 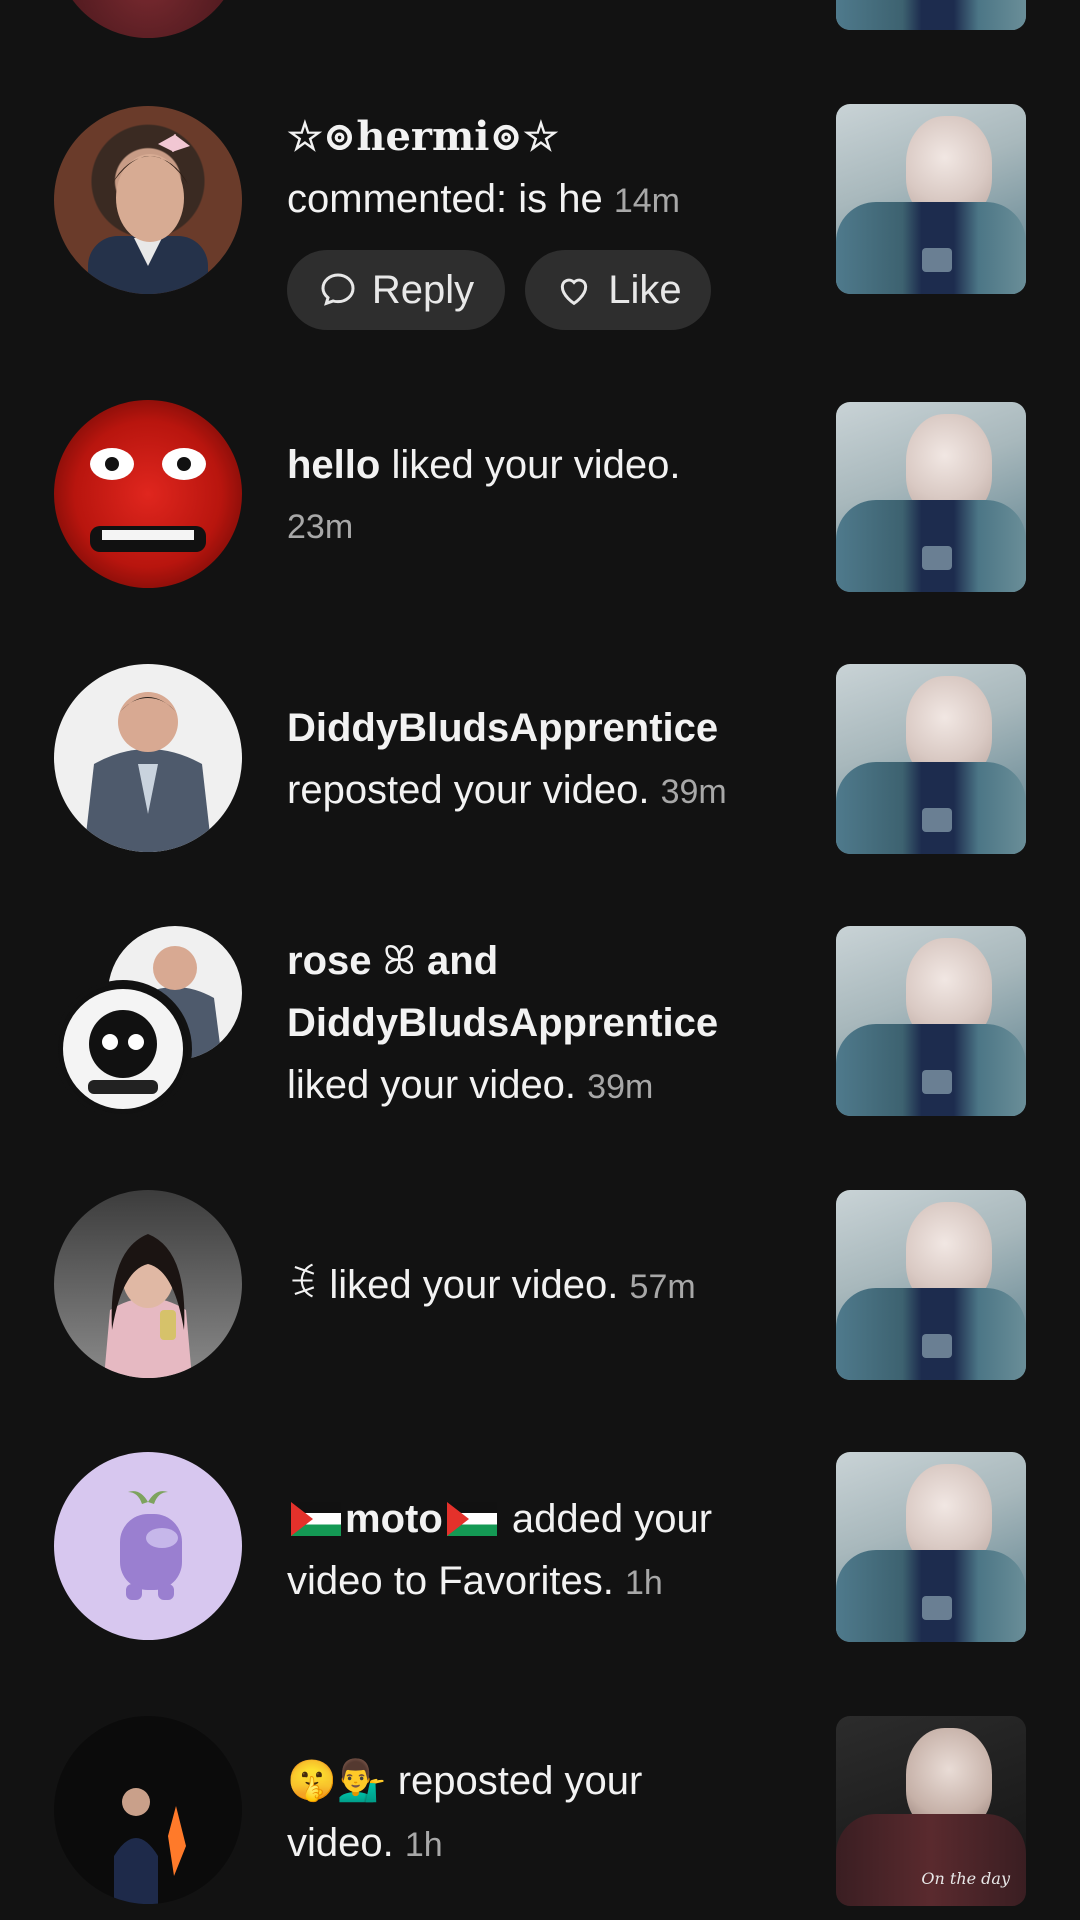 I want to click on timestamp: 23m, so click(x=320, y=527).